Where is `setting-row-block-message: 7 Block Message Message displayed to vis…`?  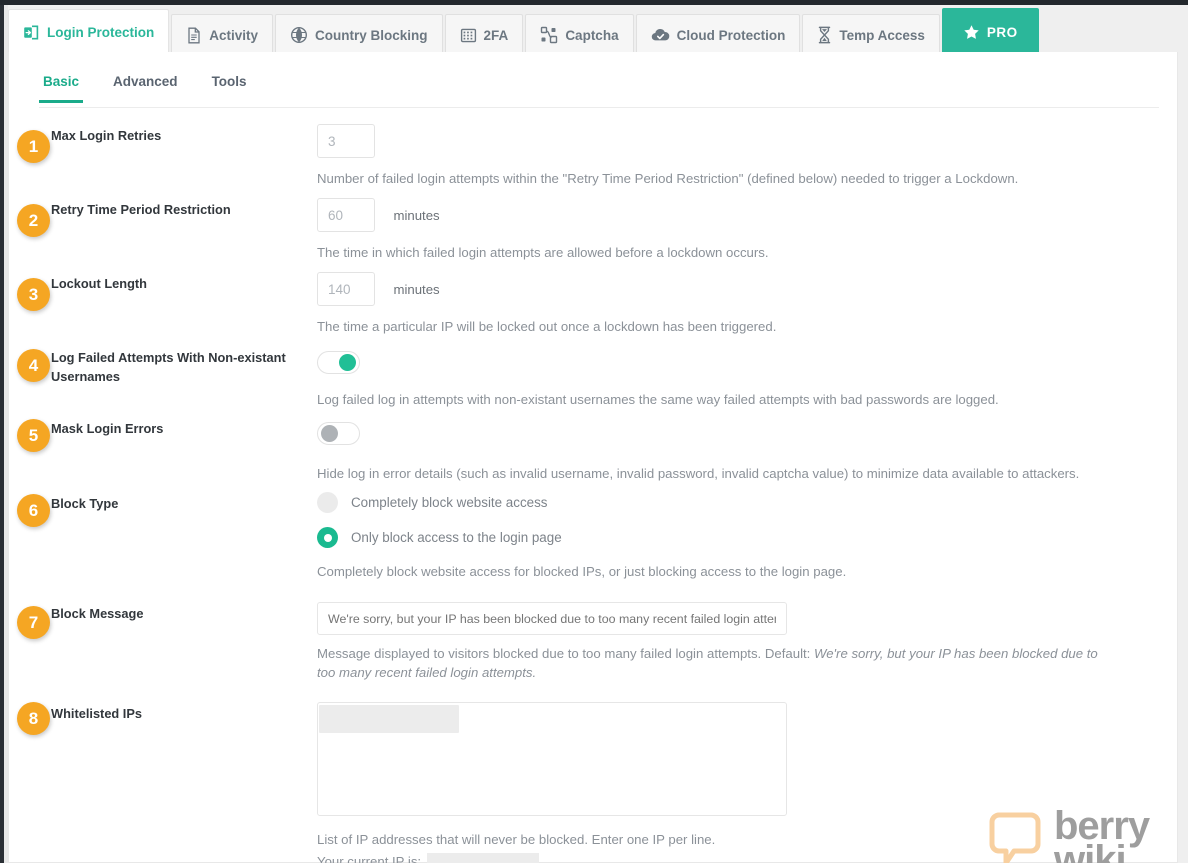
setting-row-block-message: 7 Block Message Message displayed to vis… is located at coordinates (594, 652).